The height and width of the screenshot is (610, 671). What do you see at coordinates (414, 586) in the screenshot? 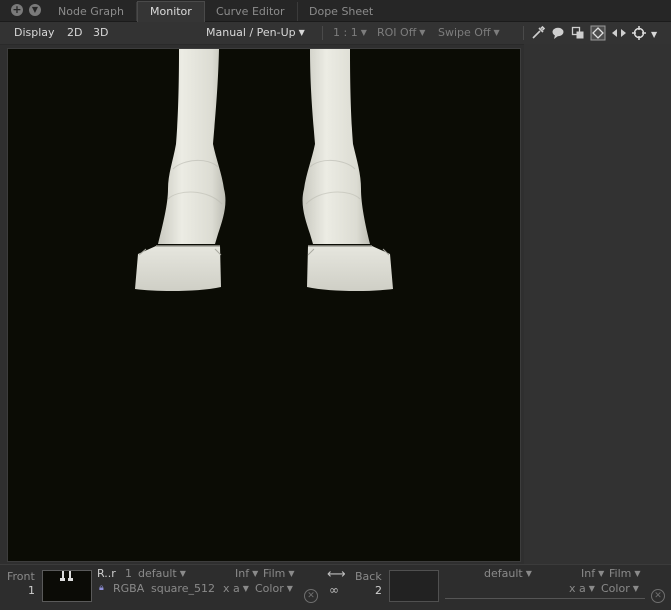
I see `back-thumbnail` at bounding box center [414, 586].